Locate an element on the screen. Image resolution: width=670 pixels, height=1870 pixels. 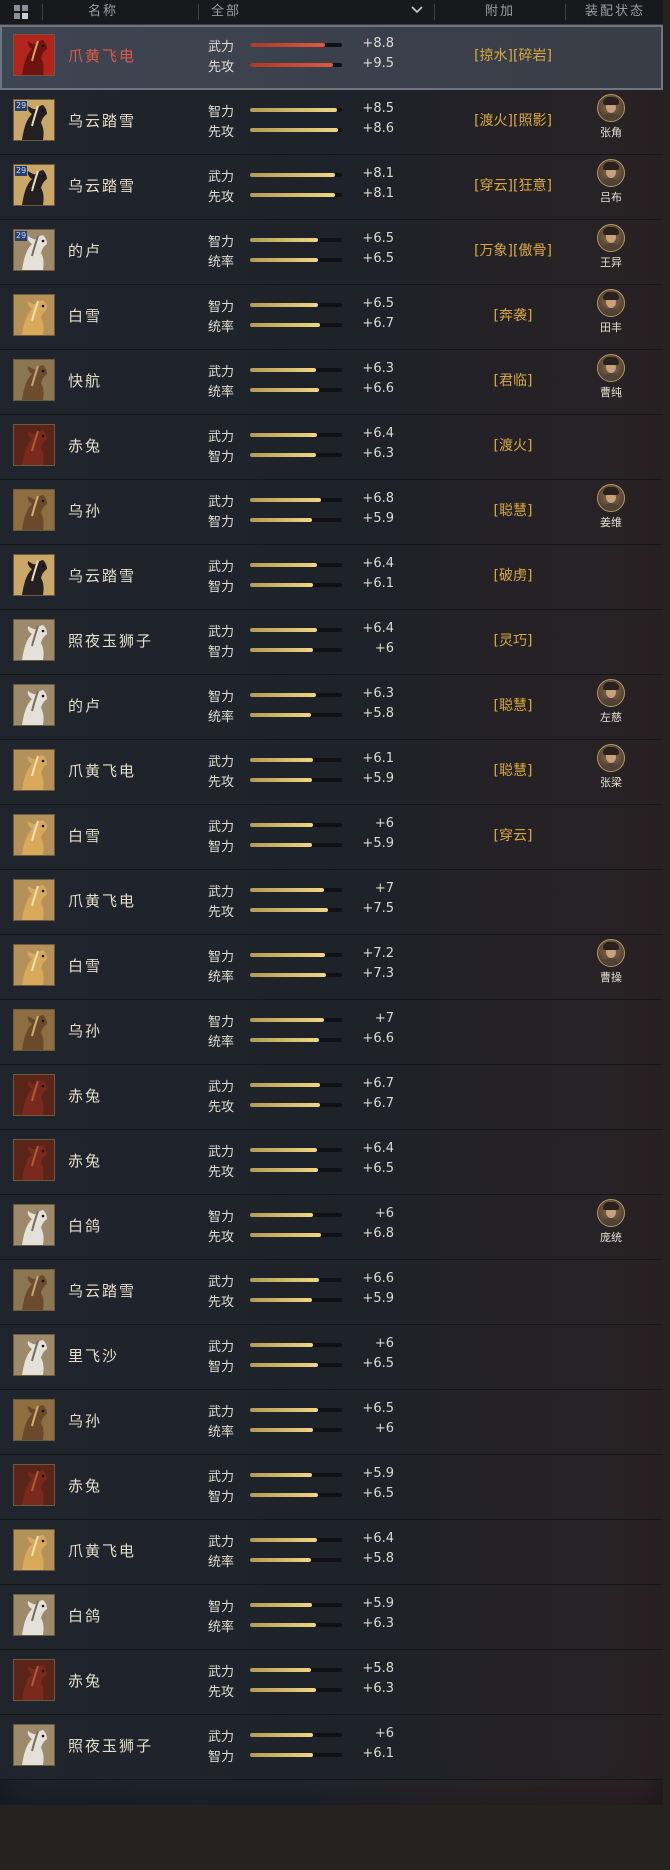
horse-name: 照夜玉狮子 is located at coordinates (111, 641).